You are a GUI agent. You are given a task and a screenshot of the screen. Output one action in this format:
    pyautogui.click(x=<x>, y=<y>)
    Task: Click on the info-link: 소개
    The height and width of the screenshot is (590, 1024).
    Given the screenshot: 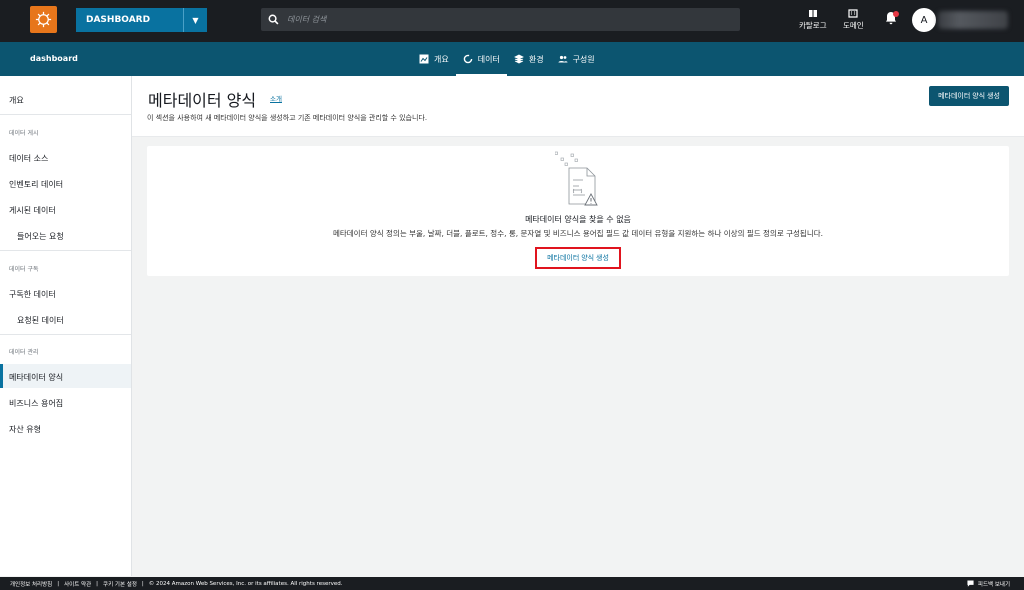 What is the action you would take?
    pyautogui.click(x=276, y=98)
    